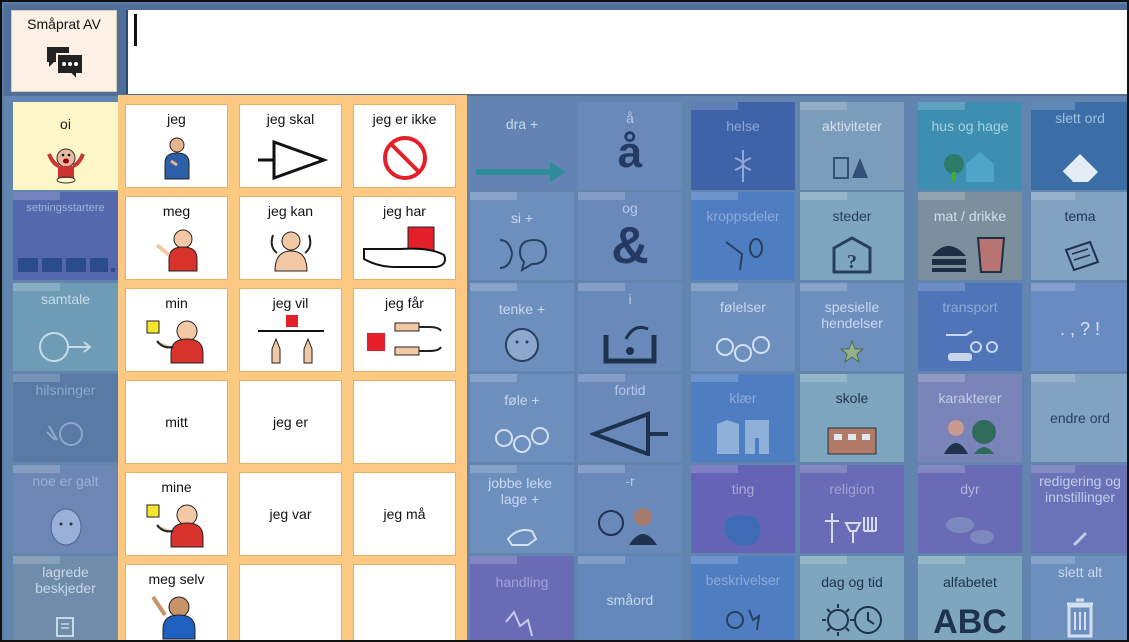 This screenshot has height=642, width=1129. What do you see at coordinates (522, 598) in the screenshot?
I see `grid-cell-handling: handling` at bounding box center [522, 598].